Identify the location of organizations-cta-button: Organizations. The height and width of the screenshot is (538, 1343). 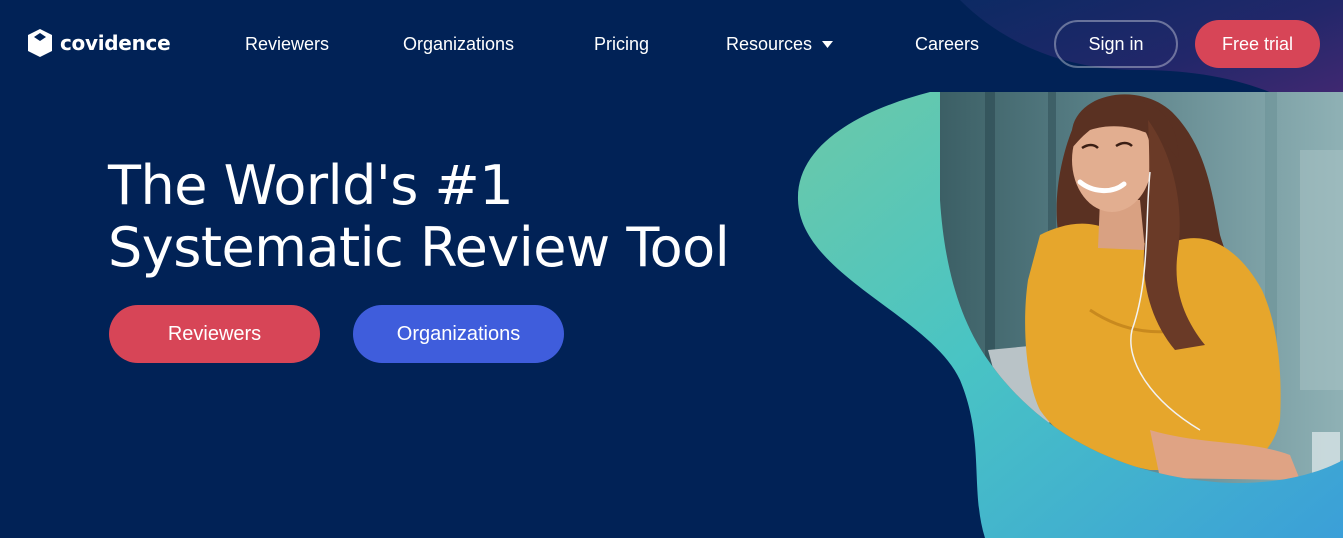
(458, 334).